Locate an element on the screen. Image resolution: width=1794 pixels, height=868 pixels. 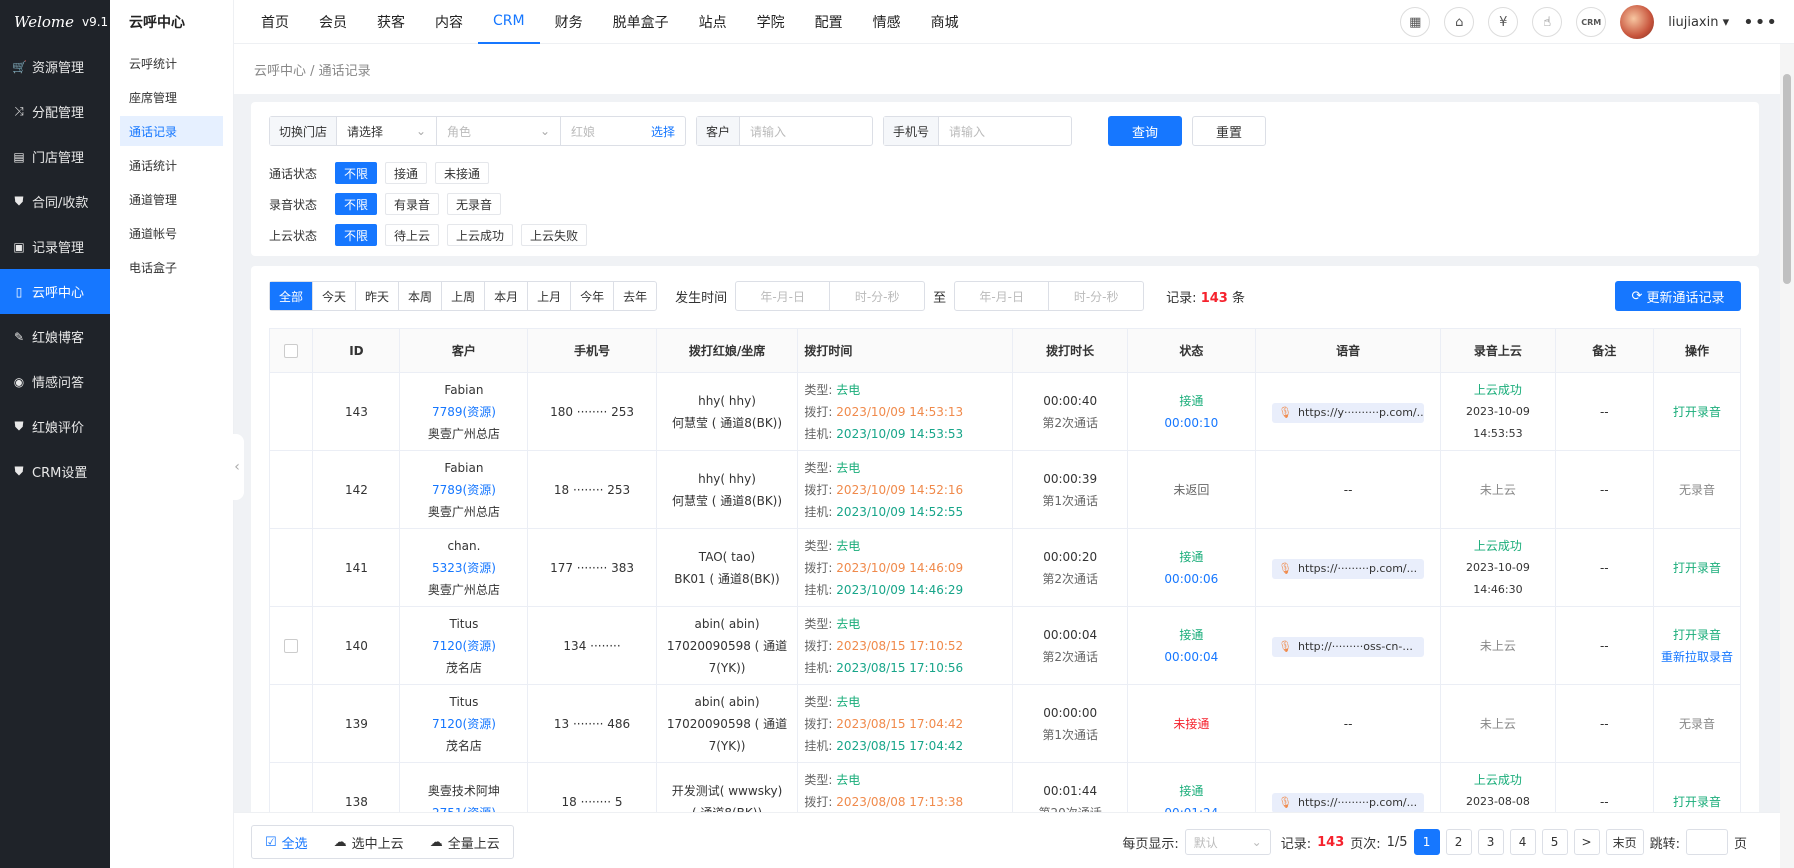
jump-page-input is located at coordinates (1706, 842).